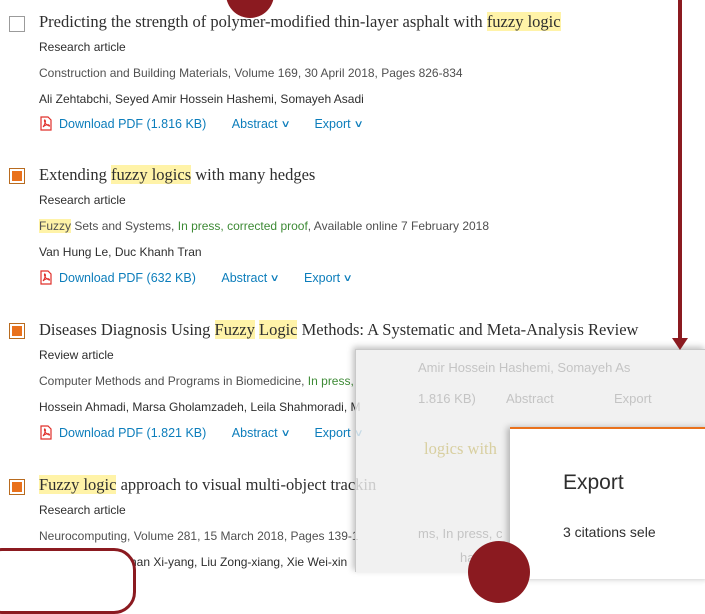 The image size is (705, 614). What do you see at coordinates (499, 572) in the screenshot?
I see `annotation-marker` at bounding box center [499, 572].